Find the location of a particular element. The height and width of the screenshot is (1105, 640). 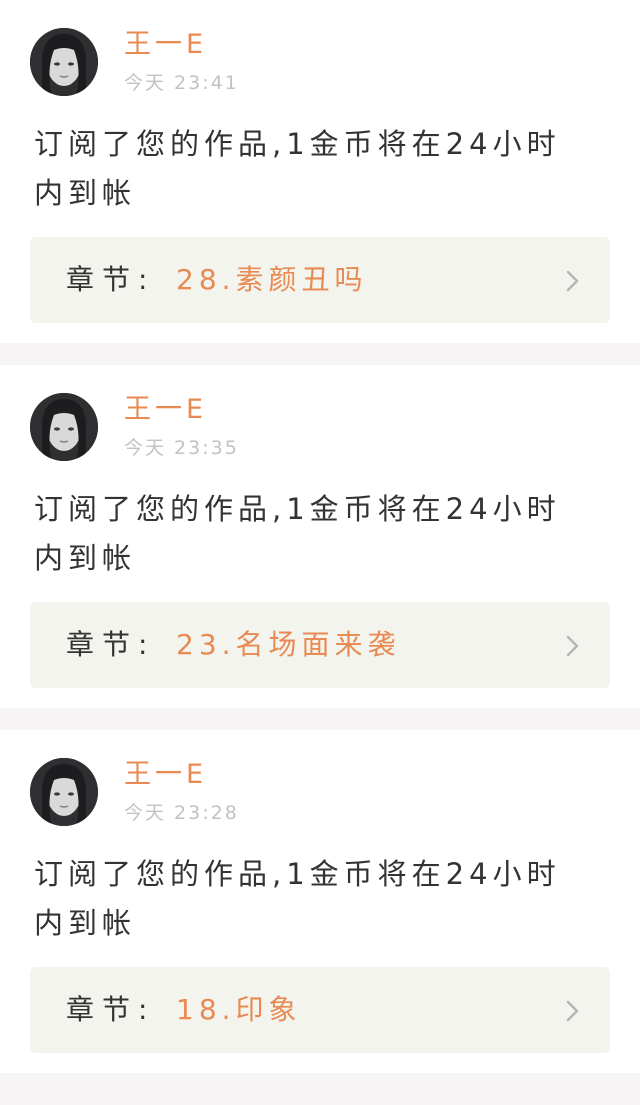

chapter-link: 章节: 23.名场面来袭 is located at coordinates (320, 645).